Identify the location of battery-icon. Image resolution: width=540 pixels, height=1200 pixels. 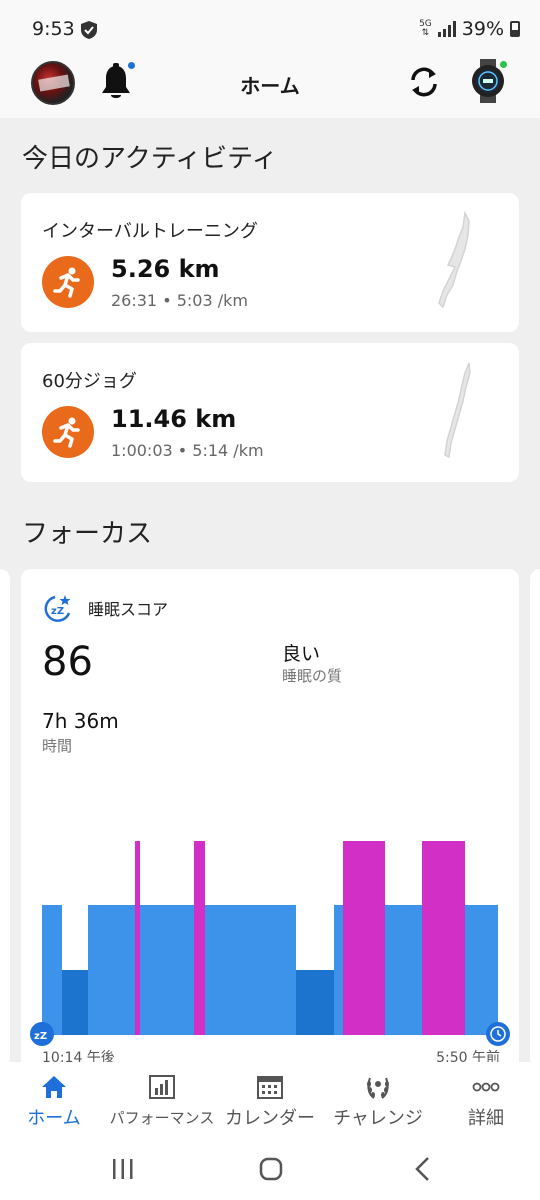
(515, 29).